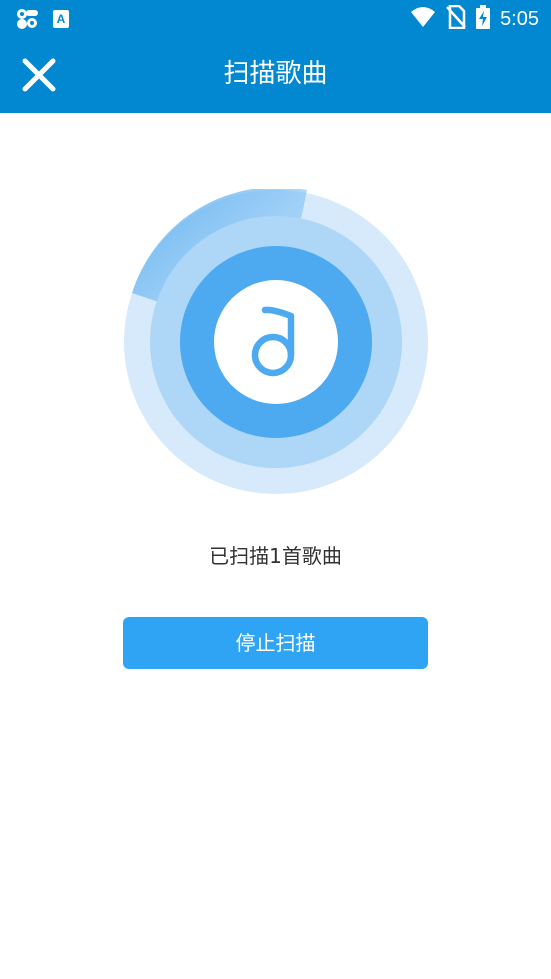 The width and height of the screenshot is (551, 979). I want to click on center-disc, so click(276, 342).